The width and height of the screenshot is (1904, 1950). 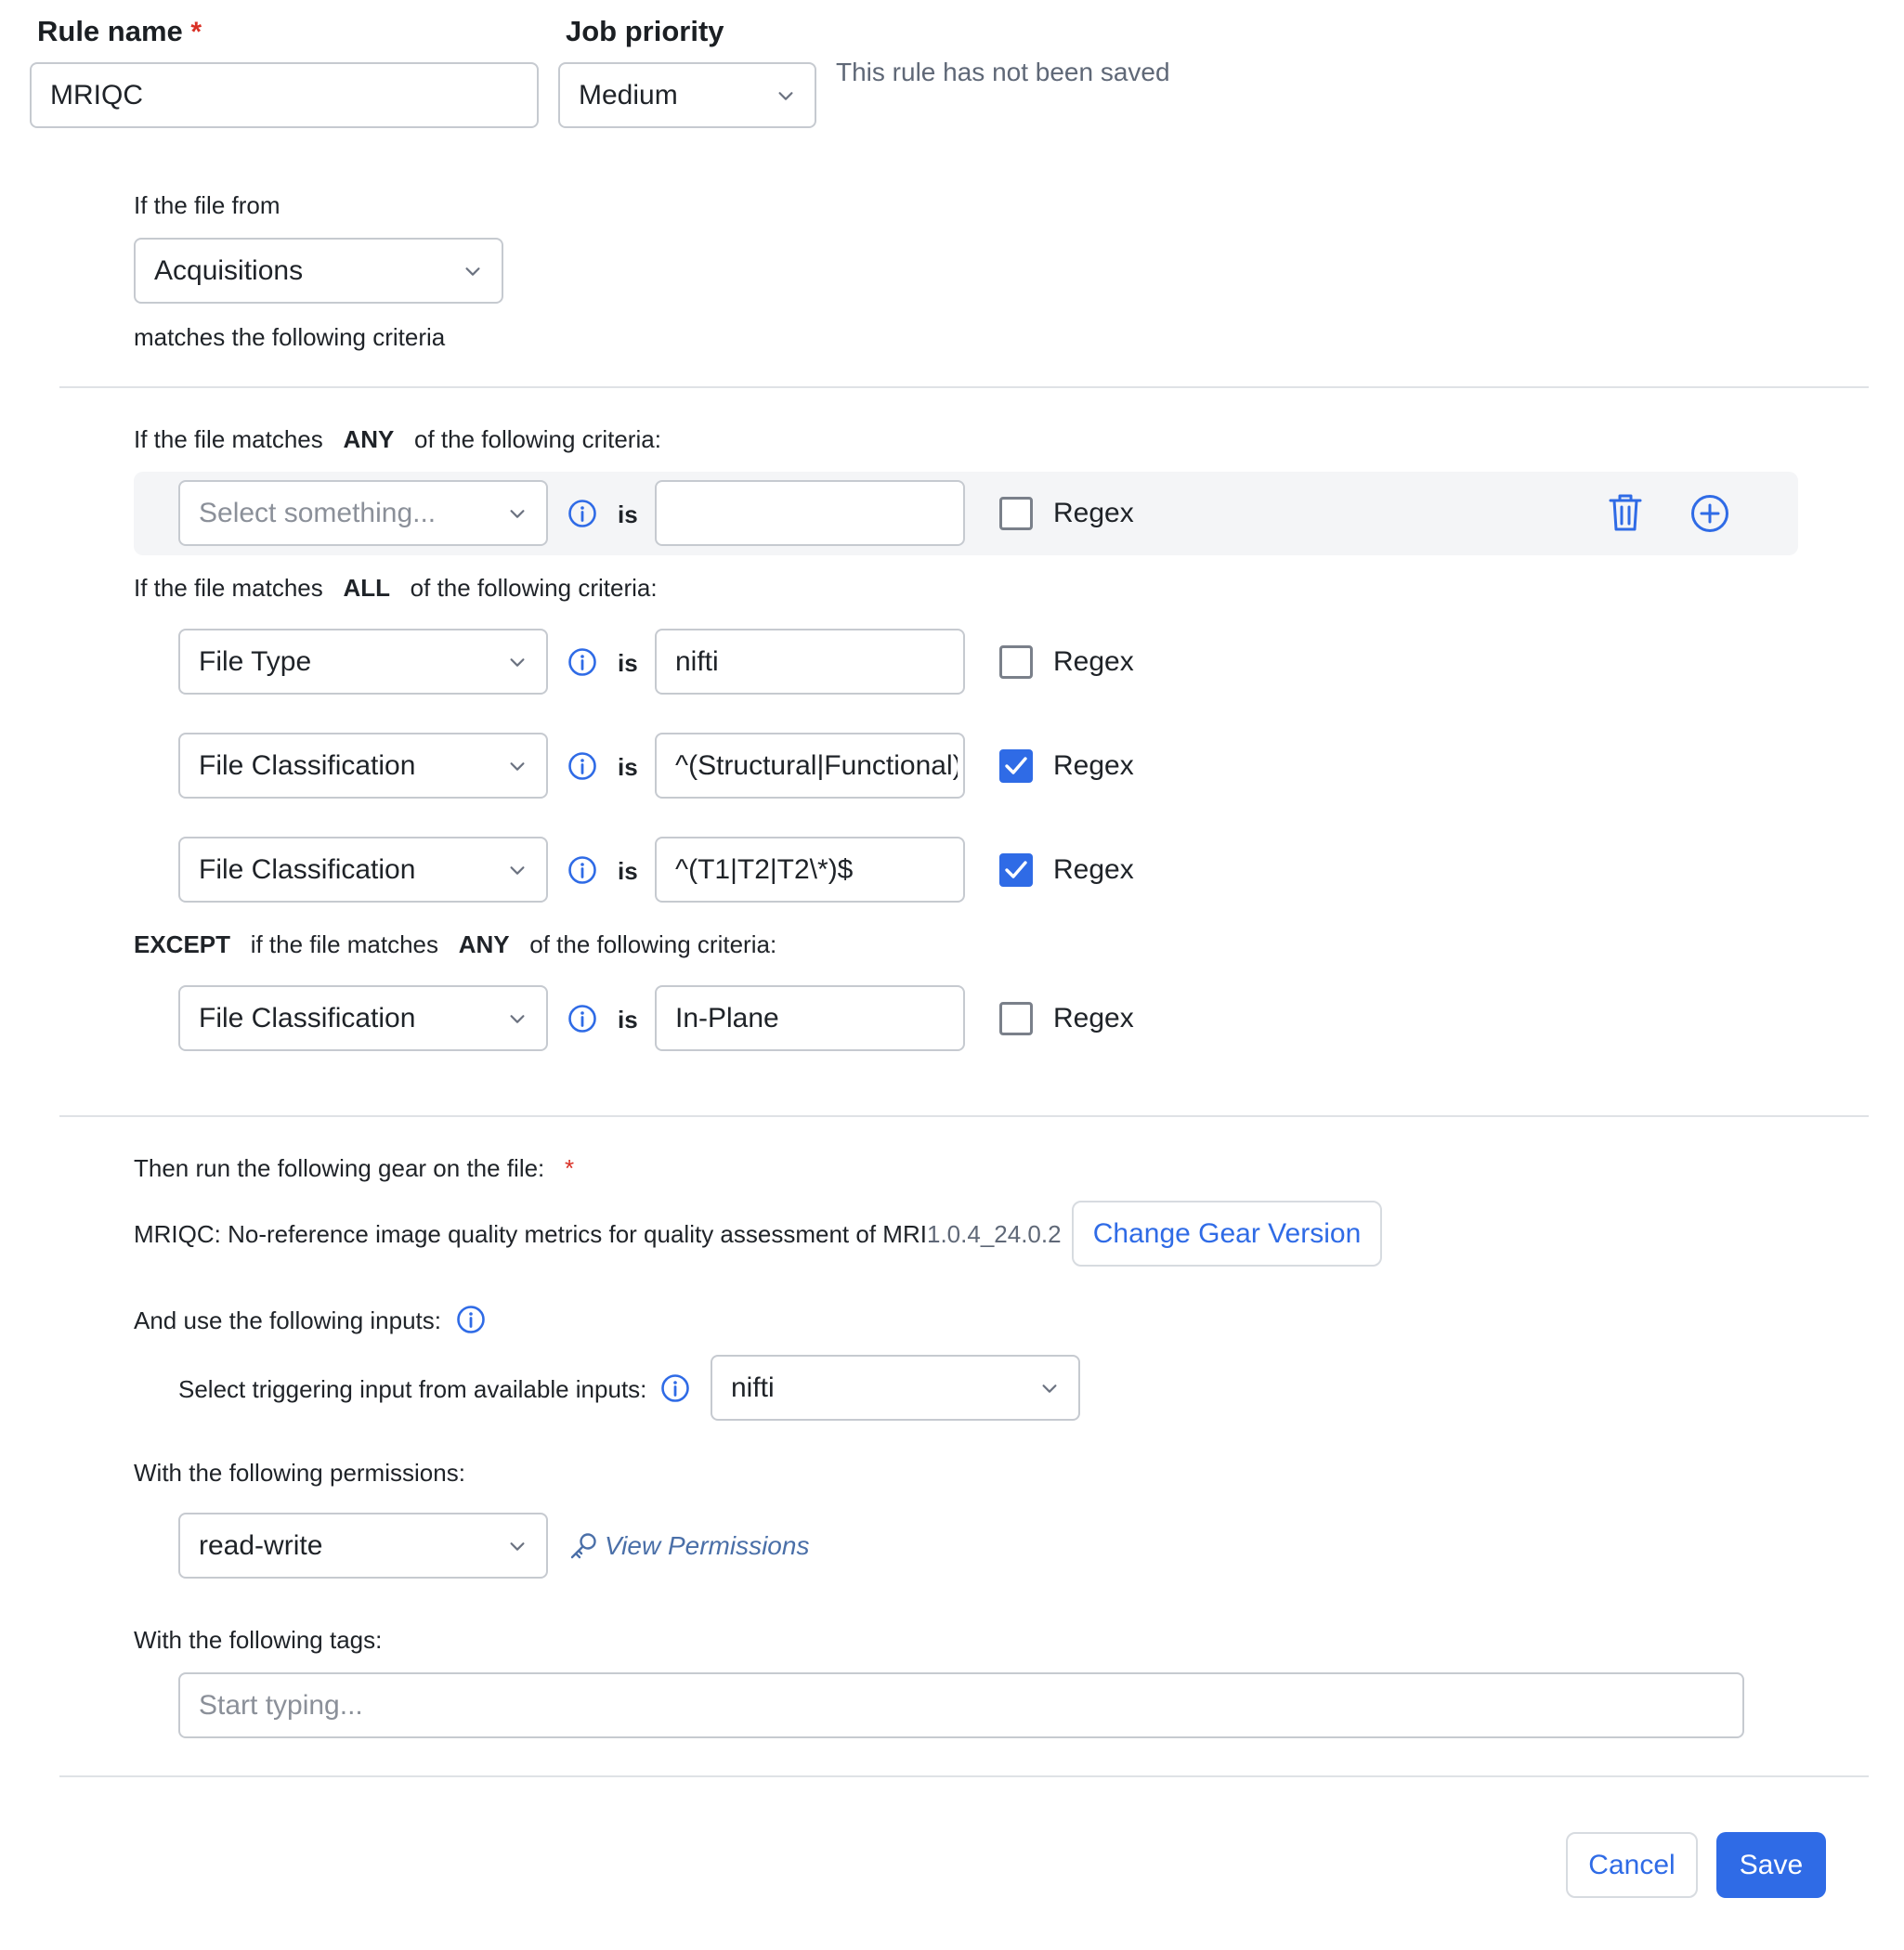 What do you see at coordinates (816, 765) in the screenshot?
I see `all-value: ^(Structural|Functional)$` at bounding box center [816, 765].